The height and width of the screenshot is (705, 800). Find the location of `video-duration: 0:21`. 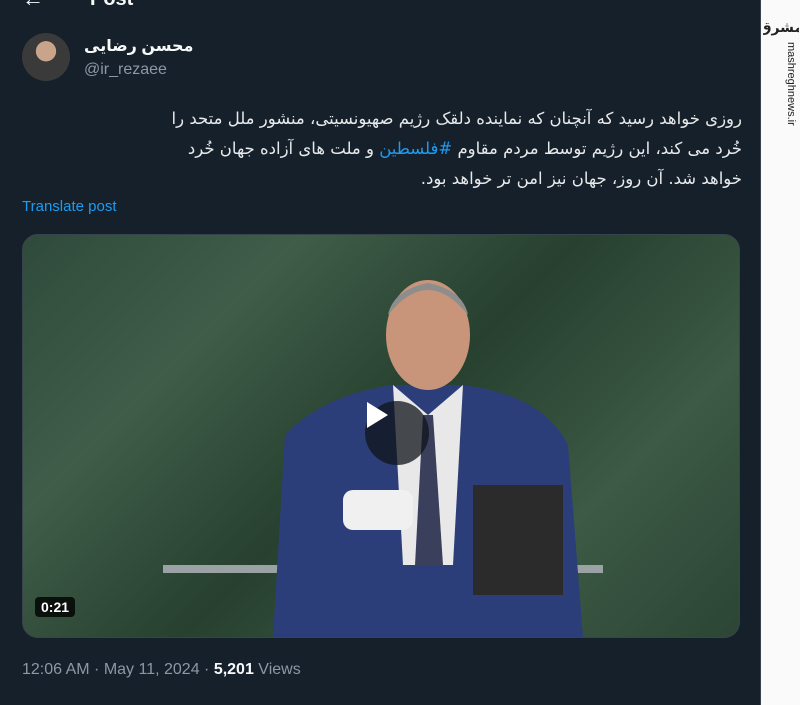

video-duration: 0:21 is located at coordinates (55, 607).